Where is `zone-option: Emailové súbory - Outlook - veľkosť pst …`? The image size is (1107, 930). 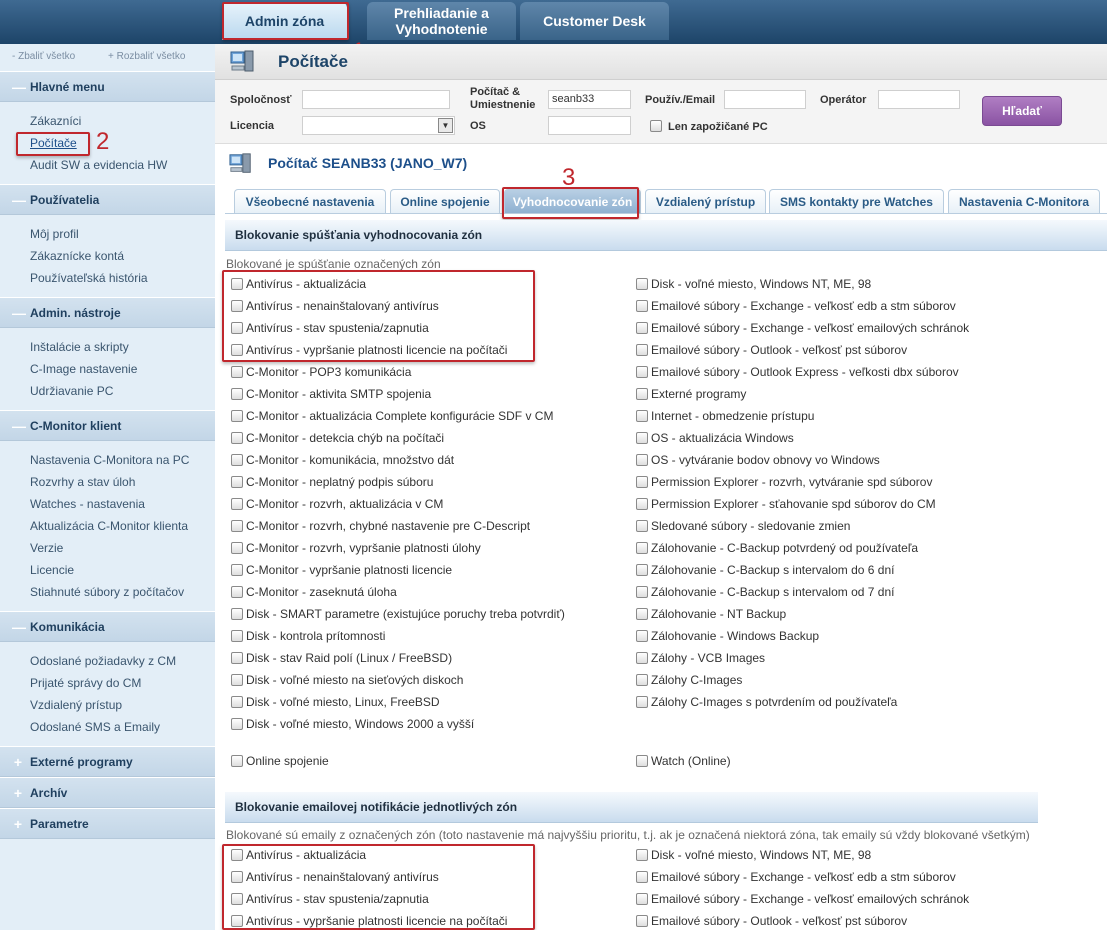 zone-option: Emailové súbory - Outlook - veľkosť pst … is located at coordinates (771, 921).